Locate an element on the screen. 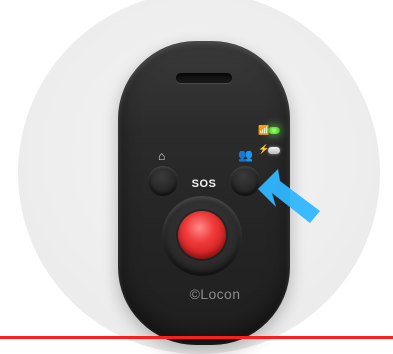  brand-logo: ©Locon is located at coordinates (215, 294).